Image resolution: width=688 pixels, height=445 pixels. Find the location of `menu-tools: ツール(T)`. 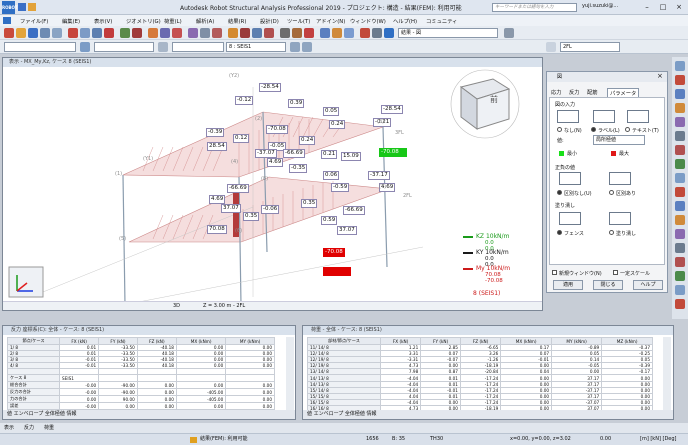

menu-tools: ツール(T) is located at coordinates (298, 21).